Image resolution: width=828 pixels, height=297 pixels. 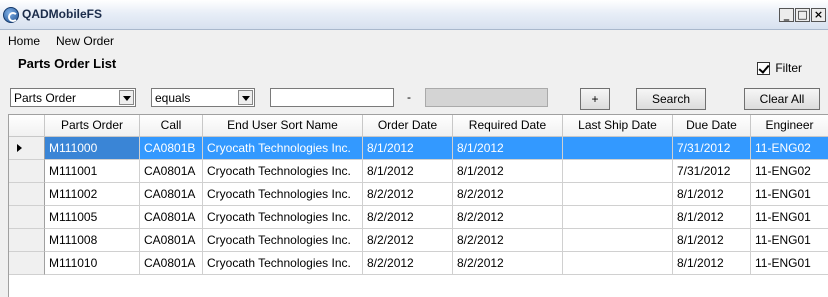 I want to click on filter-toggle: Filter, so click(x=779, y=68).